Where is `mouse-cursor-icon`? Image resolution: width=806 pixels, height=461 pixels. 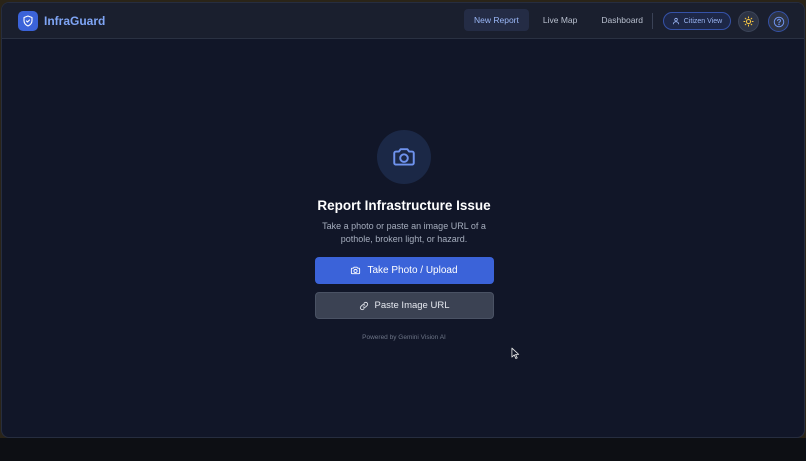 mouse-cursor-icon is located at coordinates (515, 353).